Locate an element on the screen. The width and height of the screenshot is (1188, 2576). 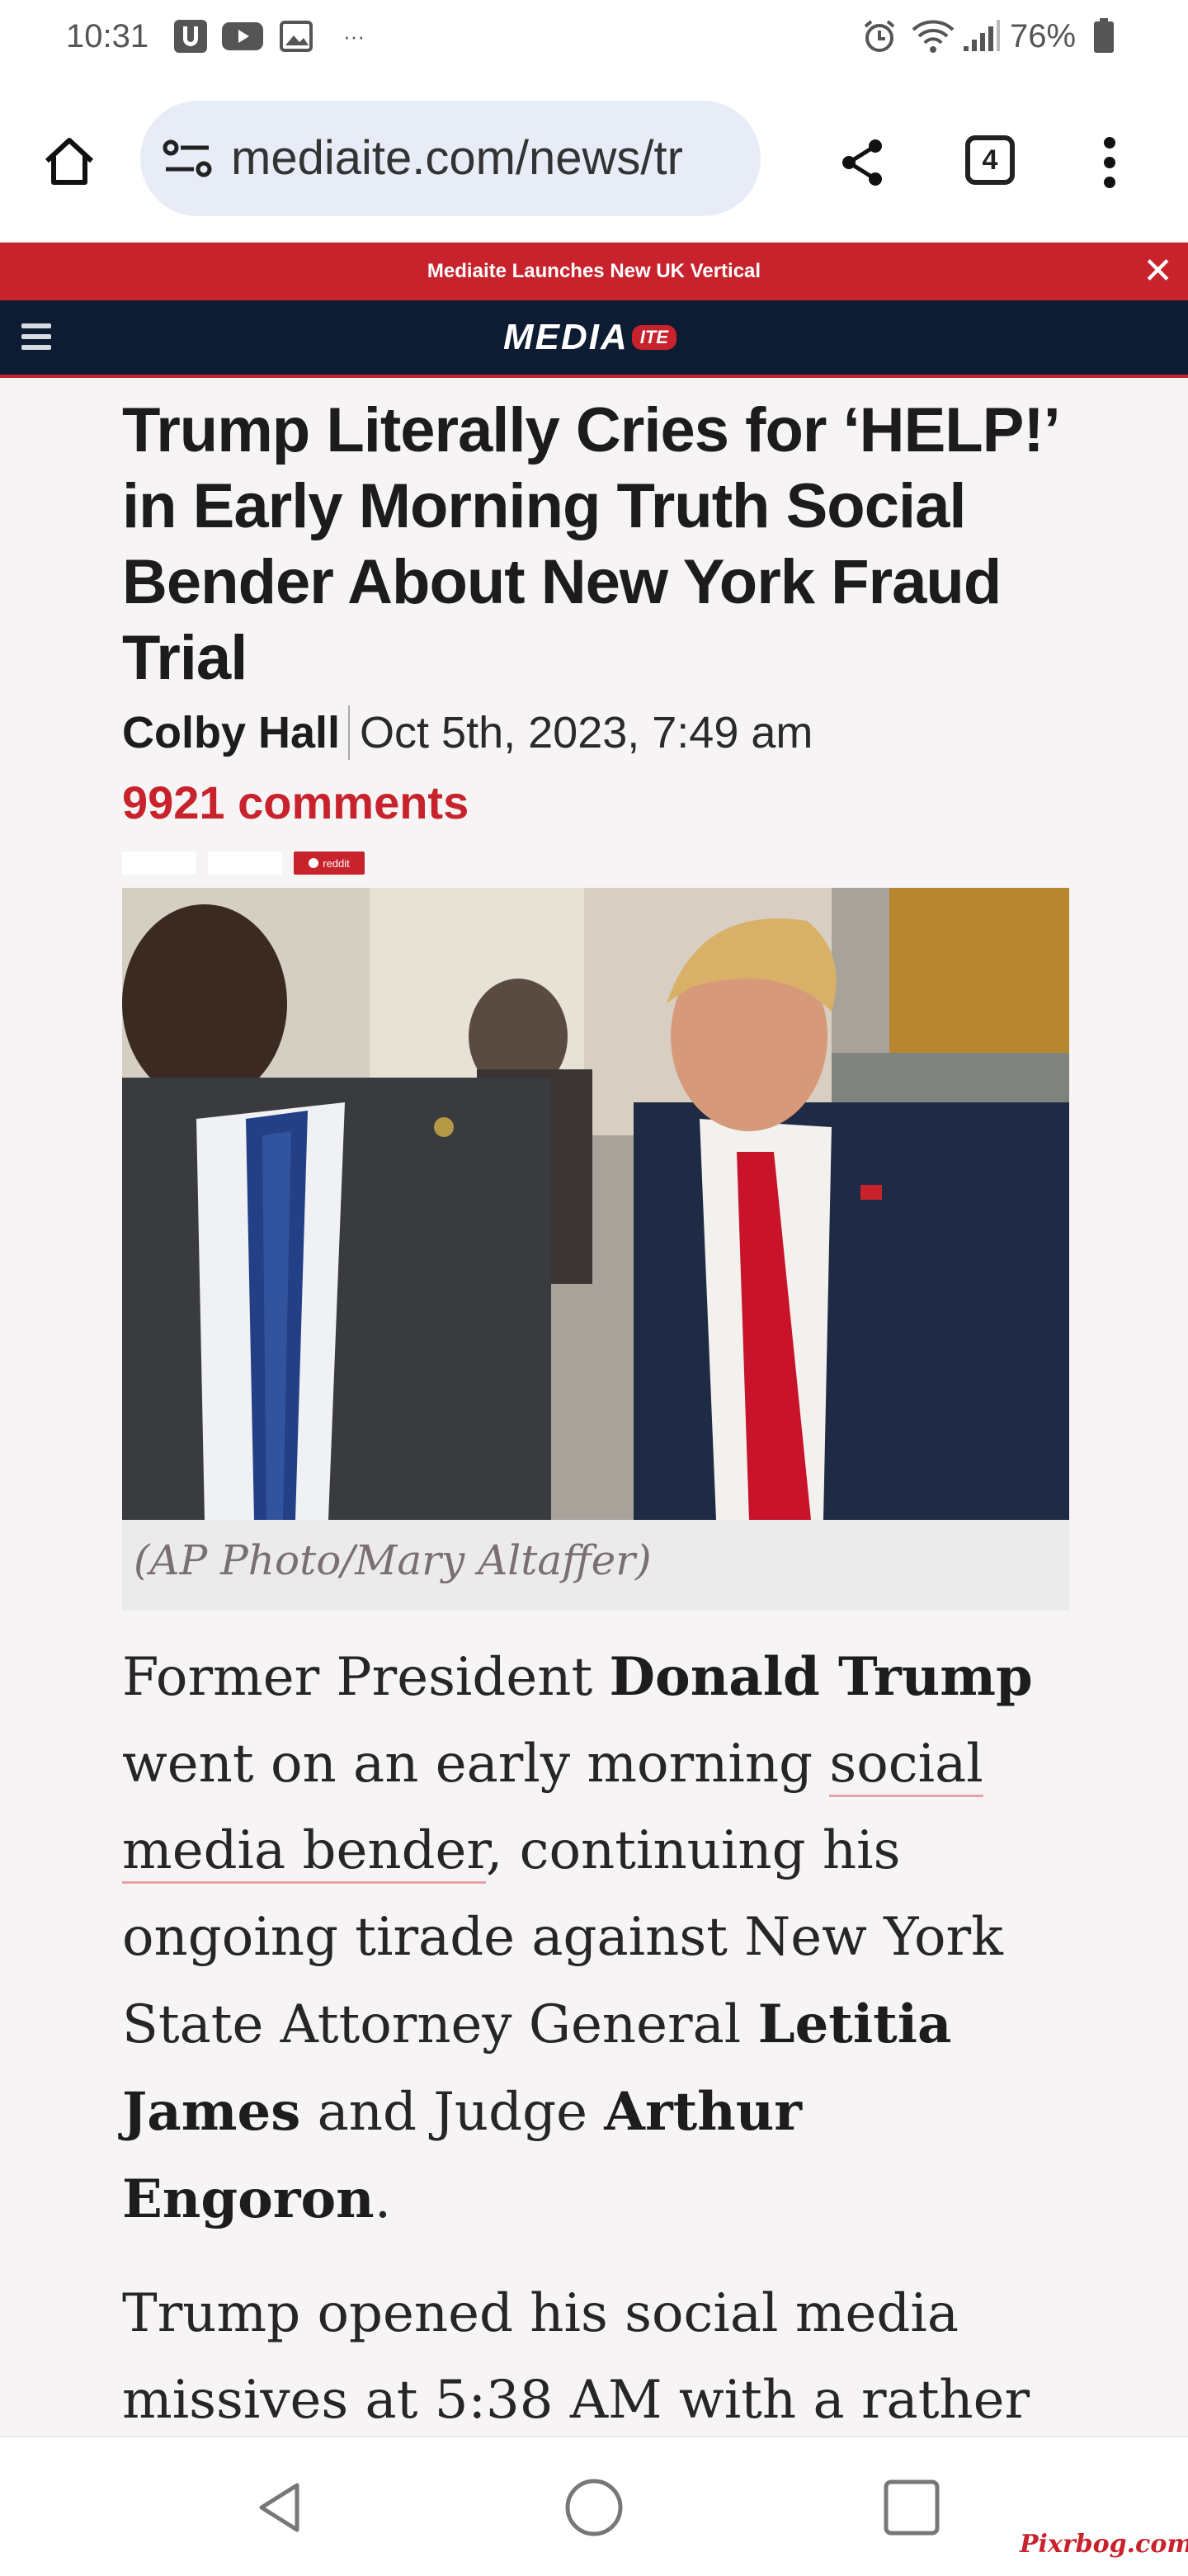
site-logo: MEDIA ITE is located at coordinates (590, 337).